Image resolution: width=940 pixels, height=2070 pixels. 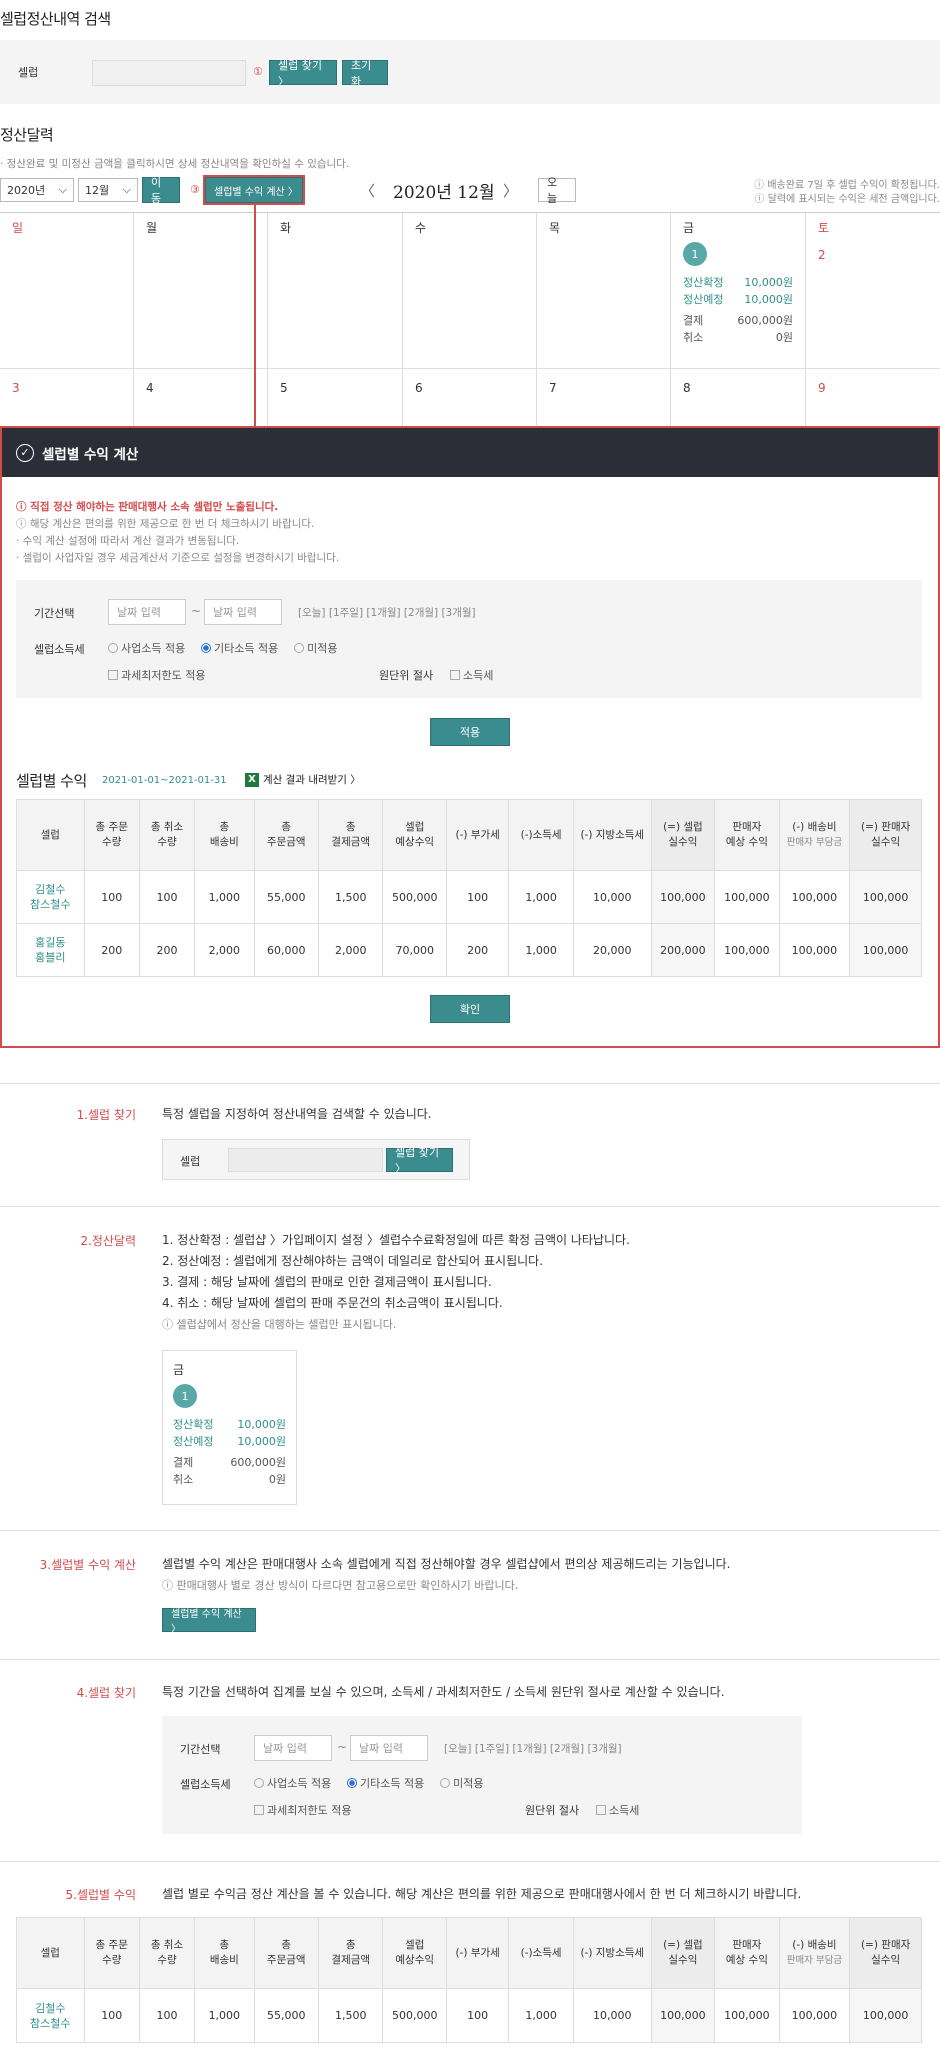 I want to click on table-cell: 500,000, so click(x=414, y=897).